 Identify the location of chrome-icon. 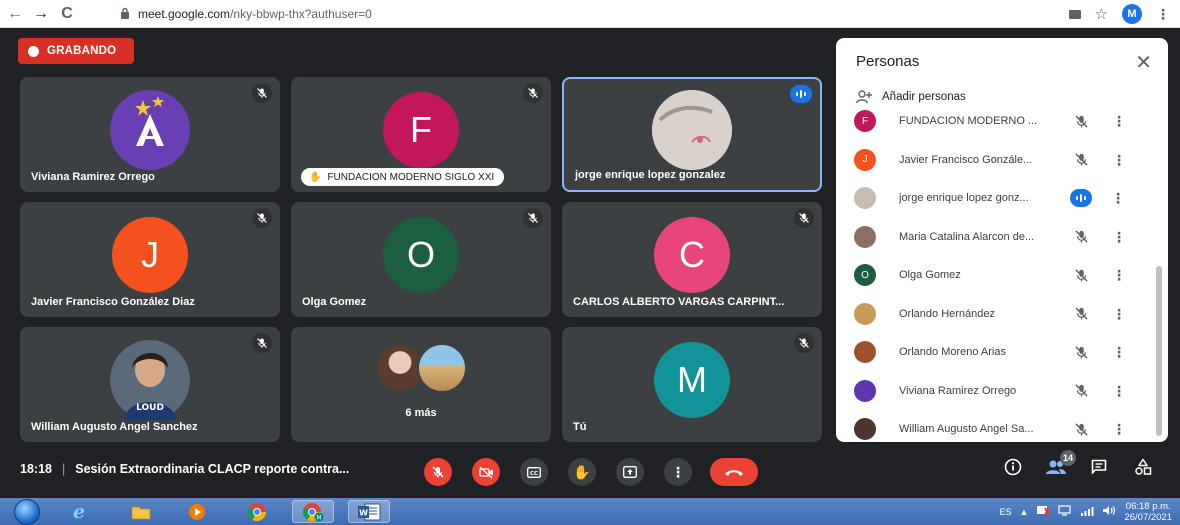
(257, 511).